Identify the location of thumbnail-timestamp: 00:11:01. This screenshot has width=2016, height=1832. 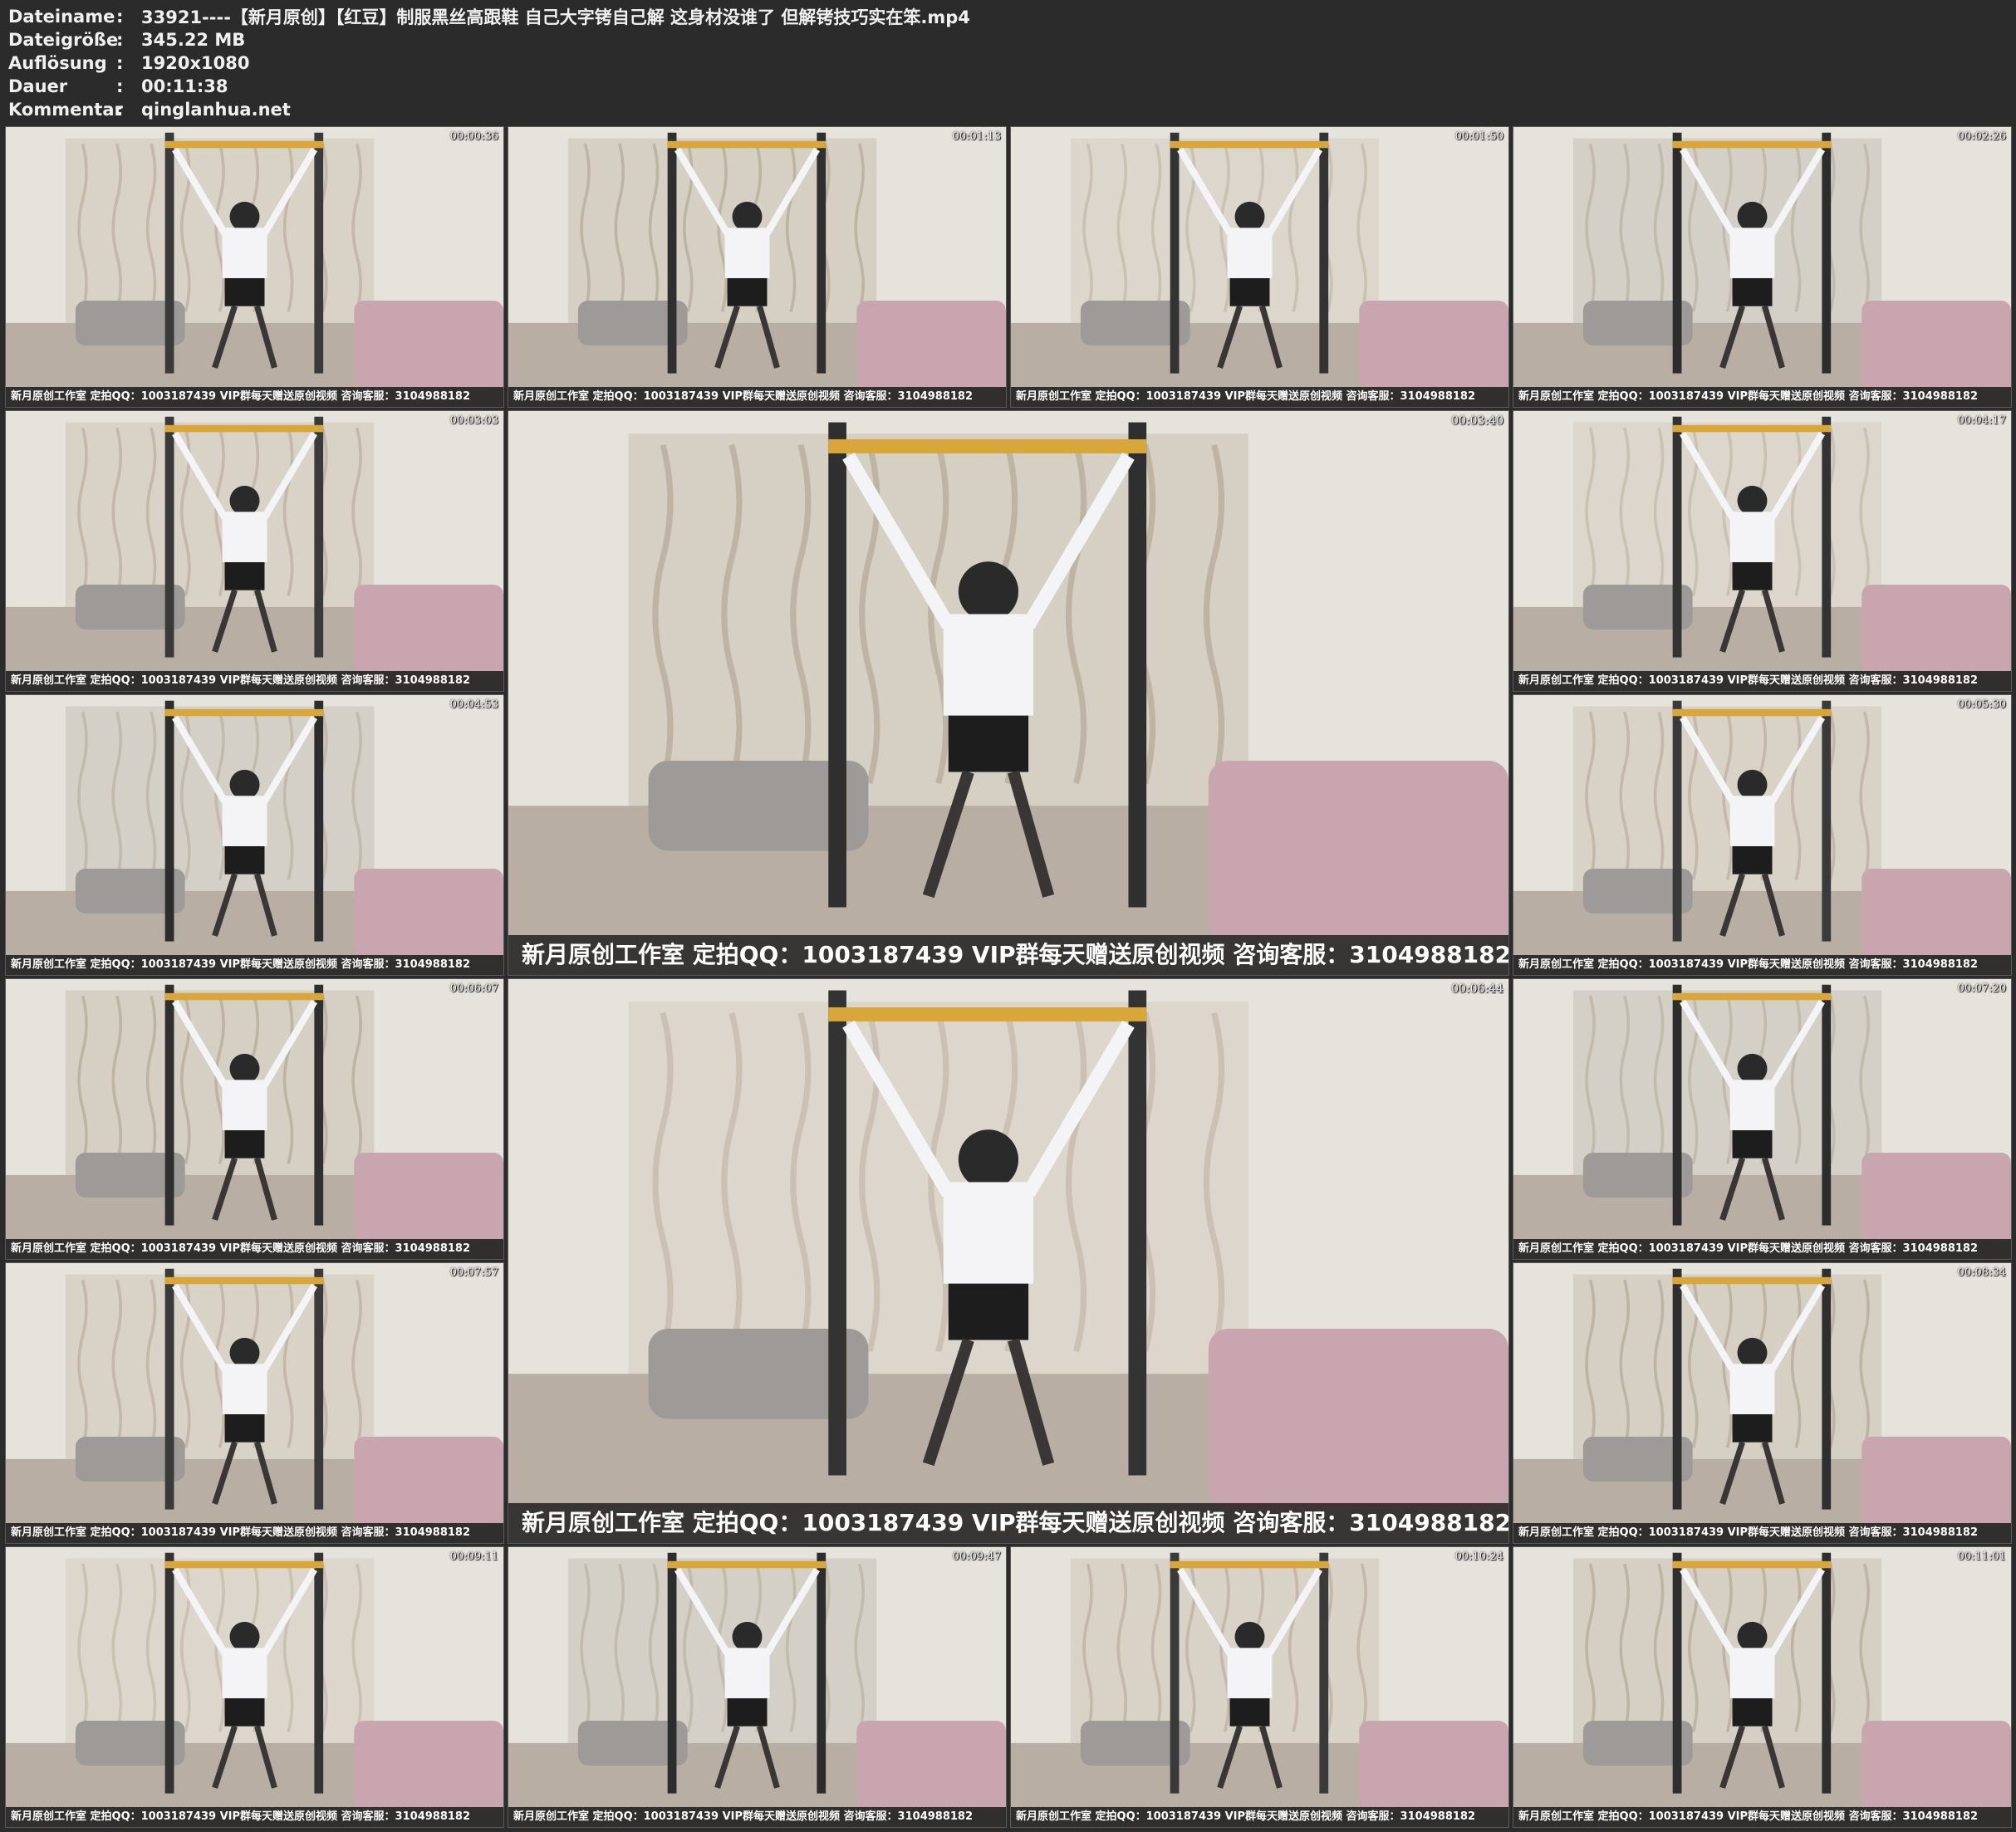
(1982, 1556).